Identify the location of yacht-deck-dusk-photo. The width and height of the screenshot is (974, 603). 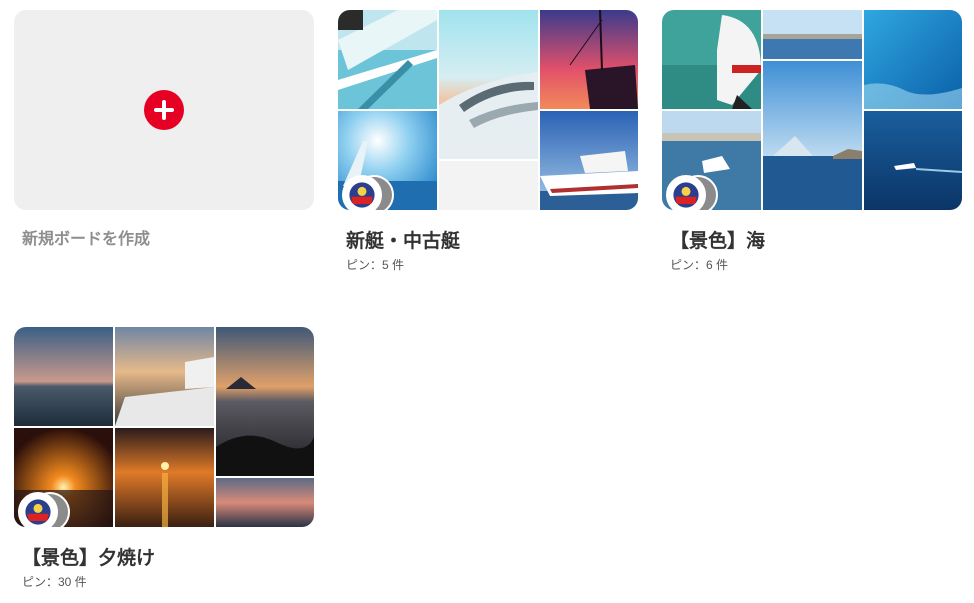
(164, 376).